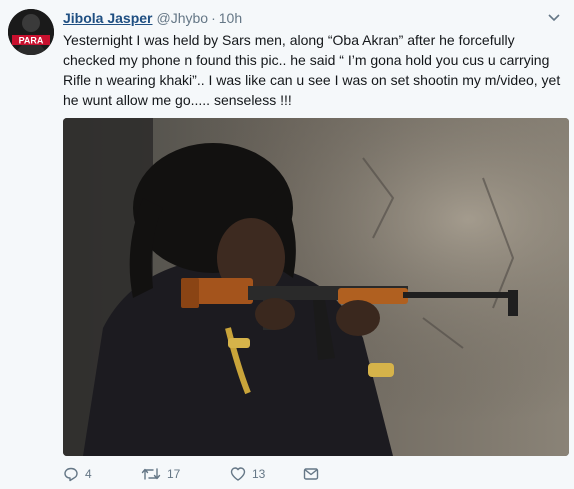 The image size is (574, 489). I want to click on retweet-count: 17, so click(174, 474).